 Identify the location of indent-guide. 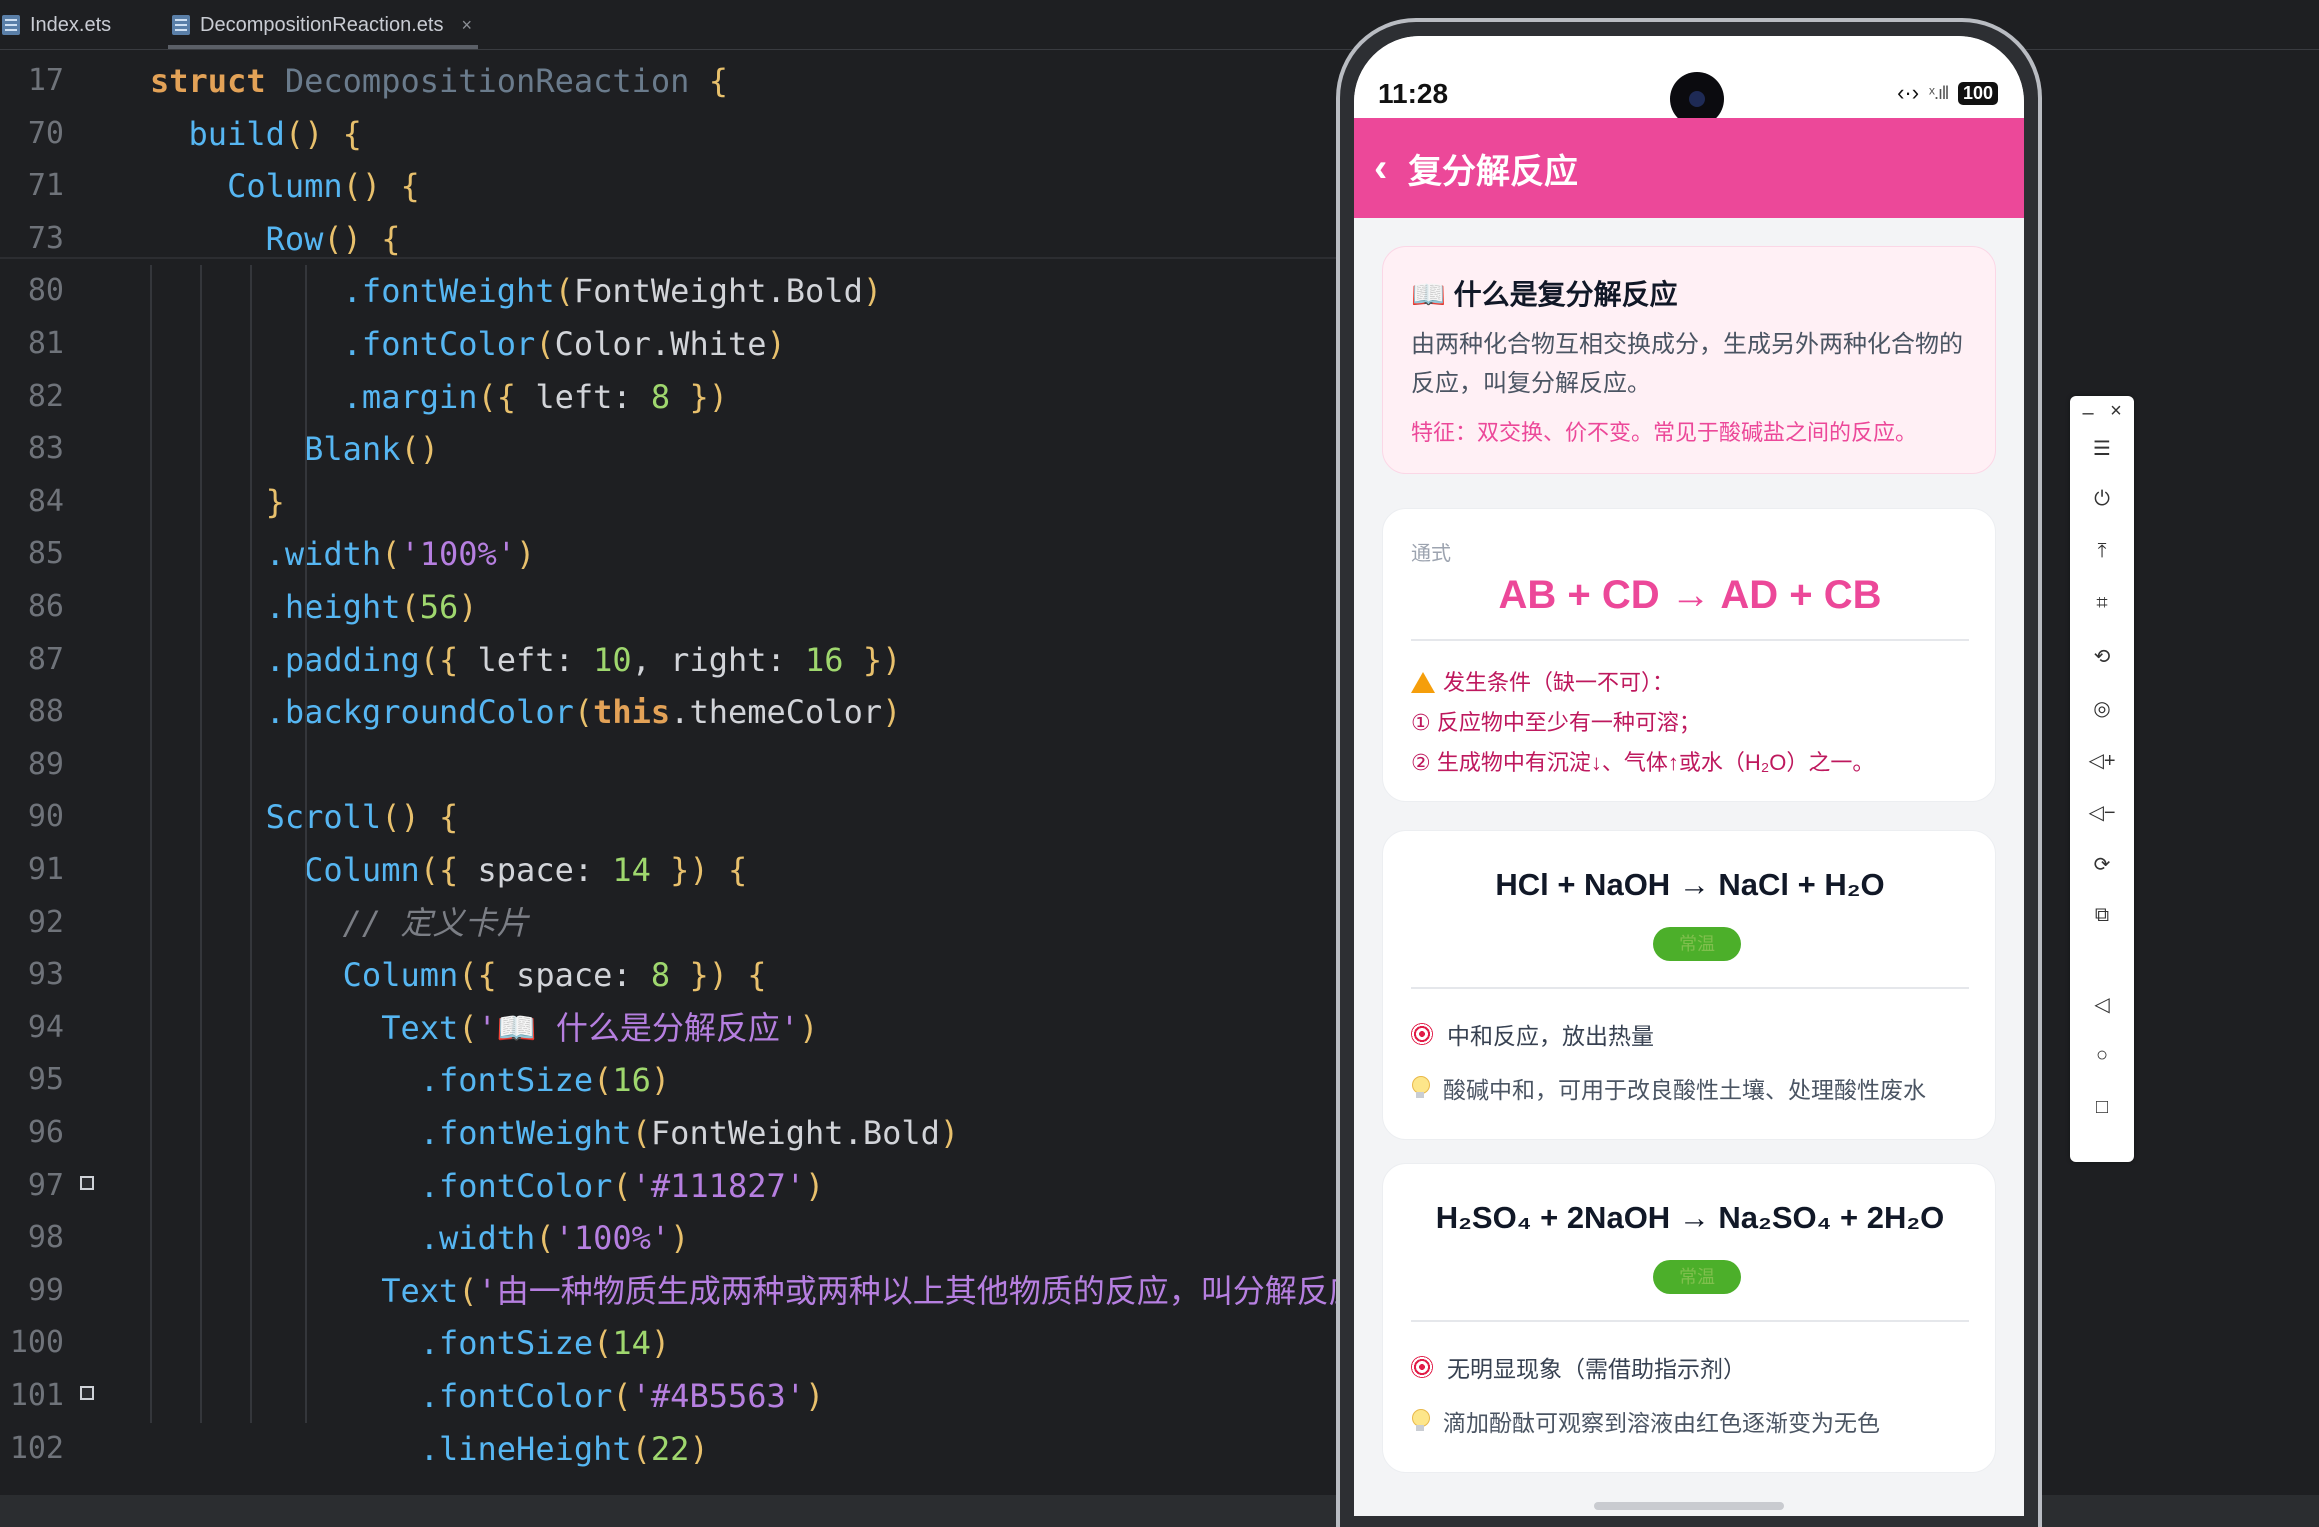
(201, 844).